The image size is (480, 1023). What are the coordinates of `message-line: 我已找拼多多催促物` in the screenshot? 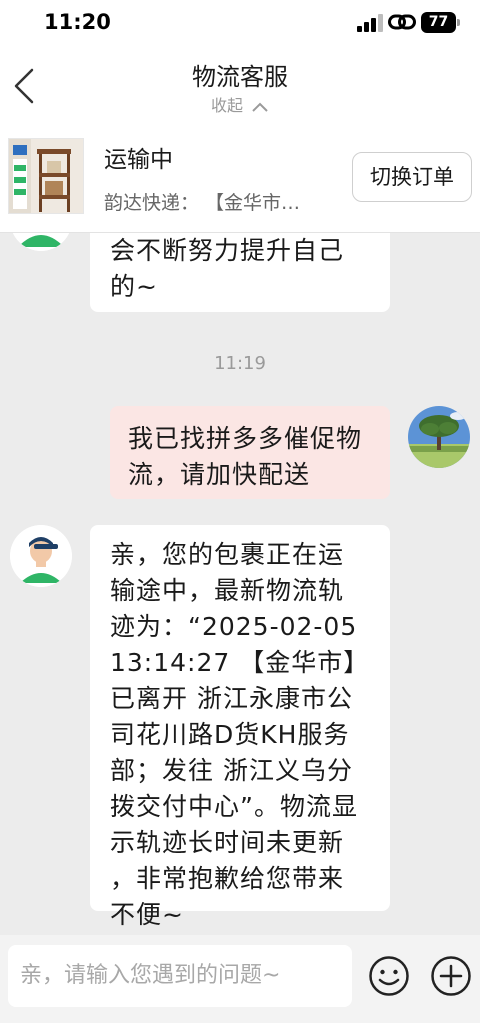 It's located at (245, 438).